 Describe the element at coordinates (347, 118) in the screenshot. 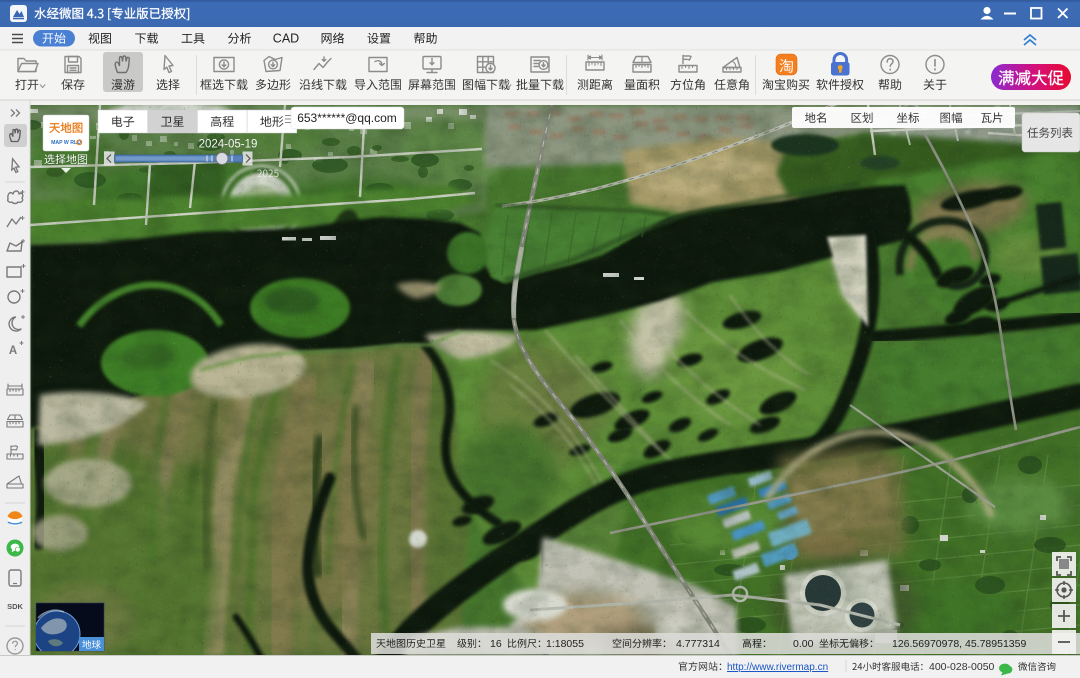

I see `svg-text: 653******@qq.com` at that location.